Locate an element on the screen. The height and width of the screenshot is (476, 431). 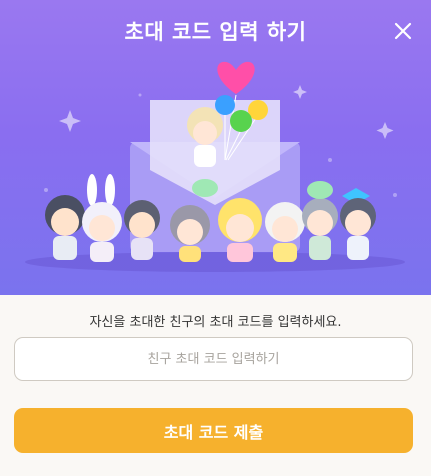
close-icon is located at coordinates (403, 31).